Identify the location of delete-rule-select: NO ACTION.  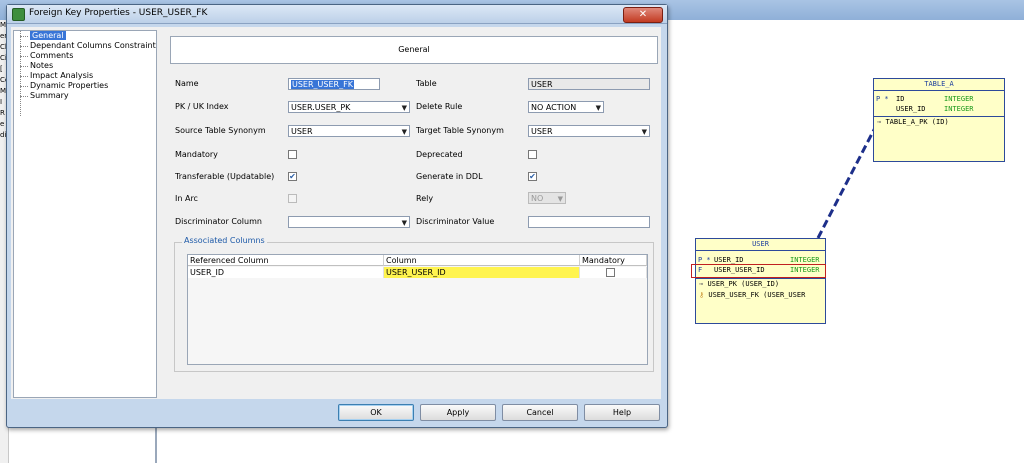
(566, 107).